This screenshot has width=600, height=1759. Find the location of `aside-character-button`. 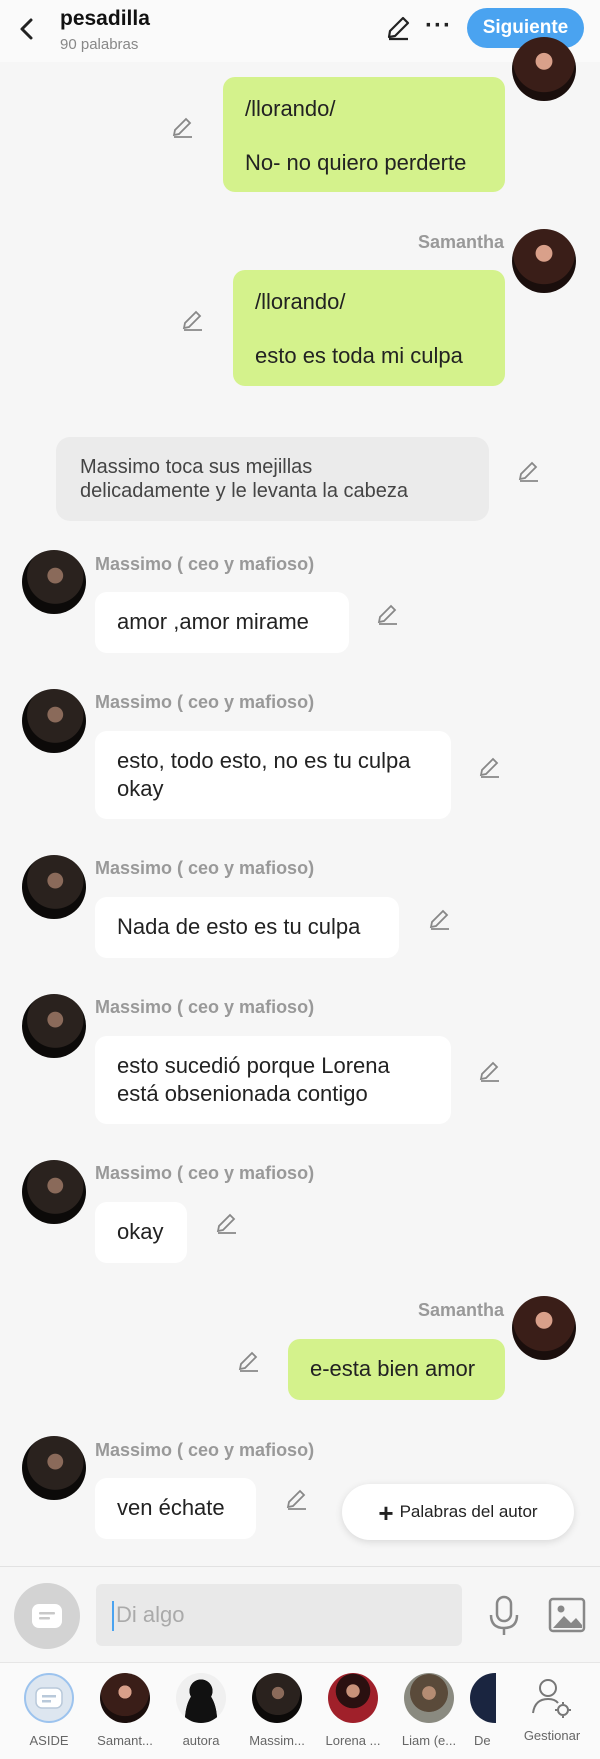

aside-character-button is located at coordinates (47, 1616).